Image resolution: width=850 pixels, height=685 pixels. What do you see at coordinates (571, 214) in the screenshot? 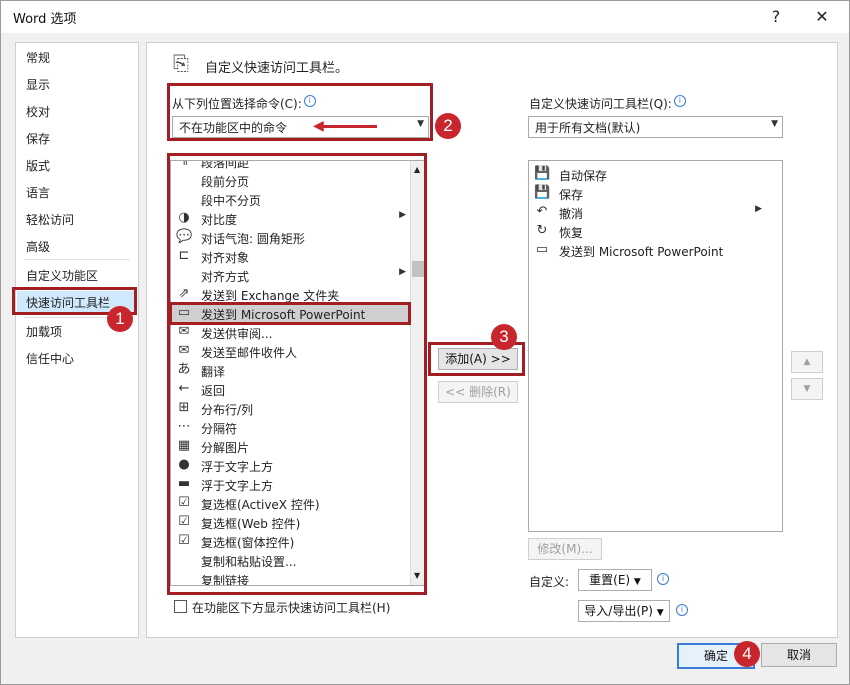
I see `qat-label: 撤消` at bounding box center [571, 214].